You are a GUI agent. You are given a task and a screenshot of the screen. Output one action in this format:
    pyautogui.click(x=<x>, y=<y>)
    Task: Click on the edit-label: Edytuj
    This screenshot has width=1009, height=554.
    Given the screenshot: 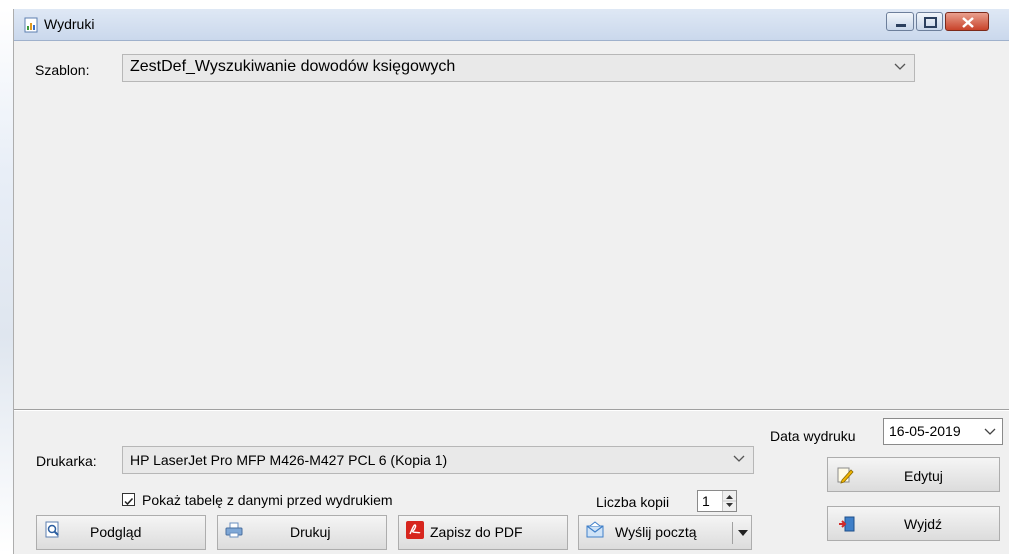 What is the action you would take?
    pyautogui.click(x=923, y=476)
    